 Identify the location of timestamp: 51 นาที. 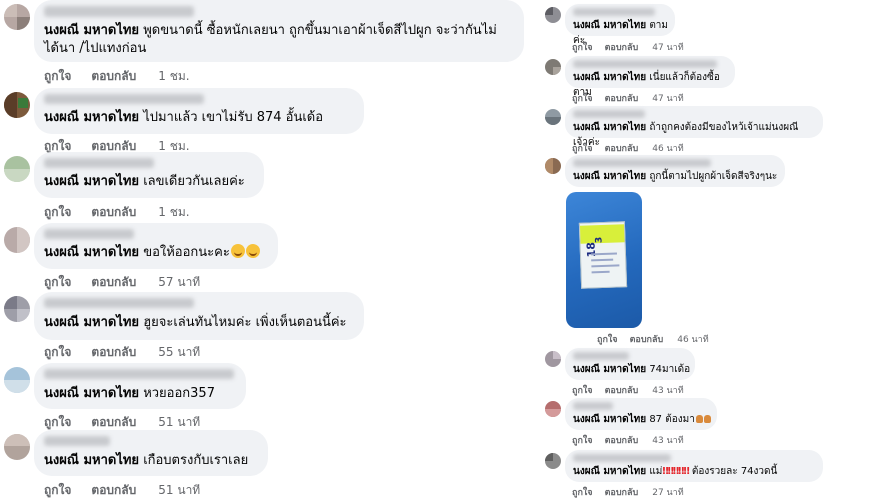
(179, 489).